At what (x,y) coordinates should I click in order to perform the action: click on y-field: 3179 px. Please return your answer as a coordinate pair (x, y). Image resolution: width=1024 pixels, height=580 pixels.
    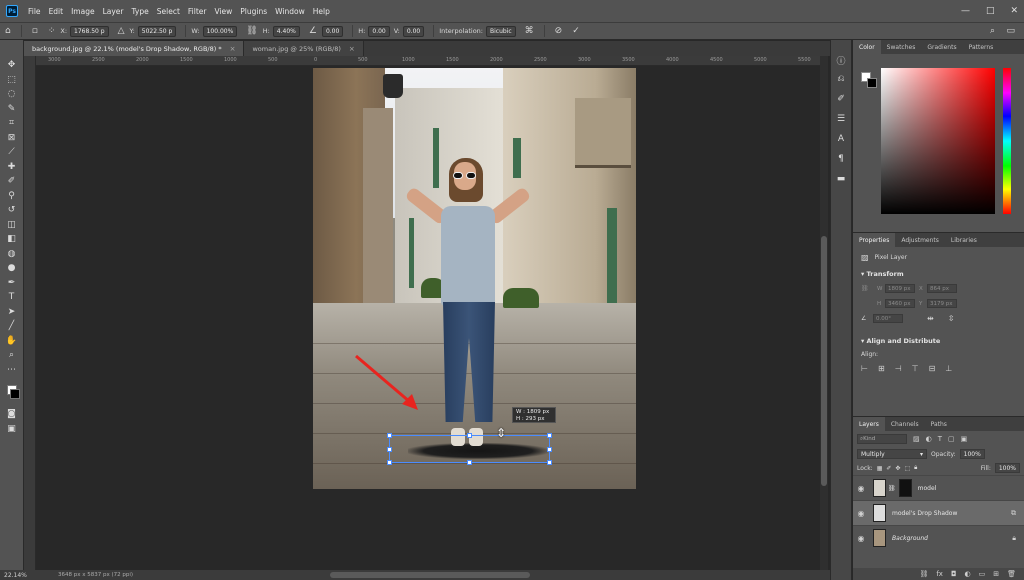
    Looking at the image, I should click on (942, 303).